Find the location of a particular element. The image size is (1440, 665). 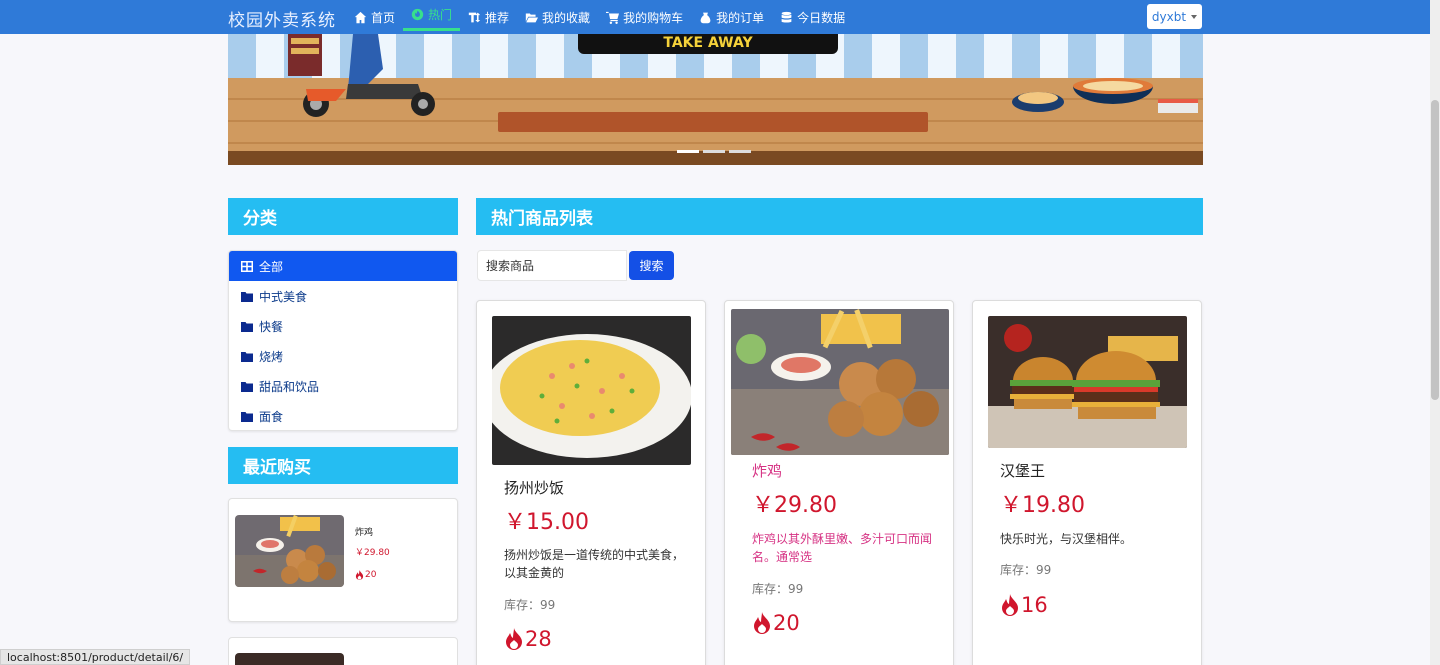

nav-home-label: 首页 is located at coordinates (383, 17).